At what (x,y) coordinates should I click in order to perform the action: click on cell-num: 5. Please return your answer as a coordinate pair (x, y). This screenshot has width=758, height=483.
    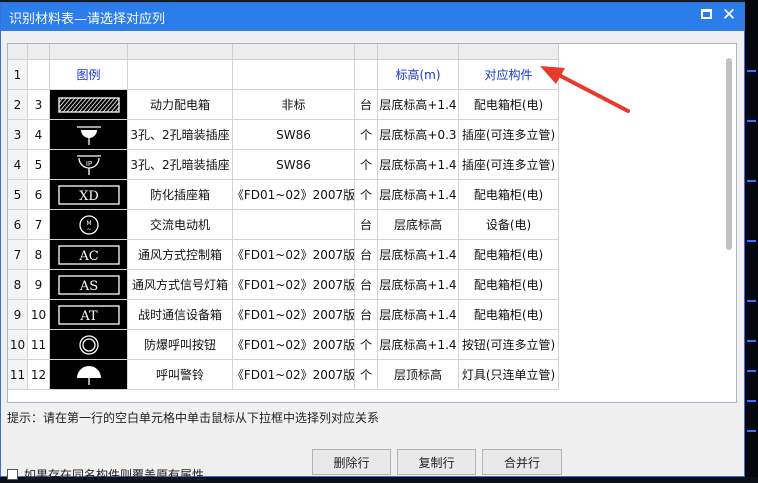
    Looking at the image, I should click on (18, 195).